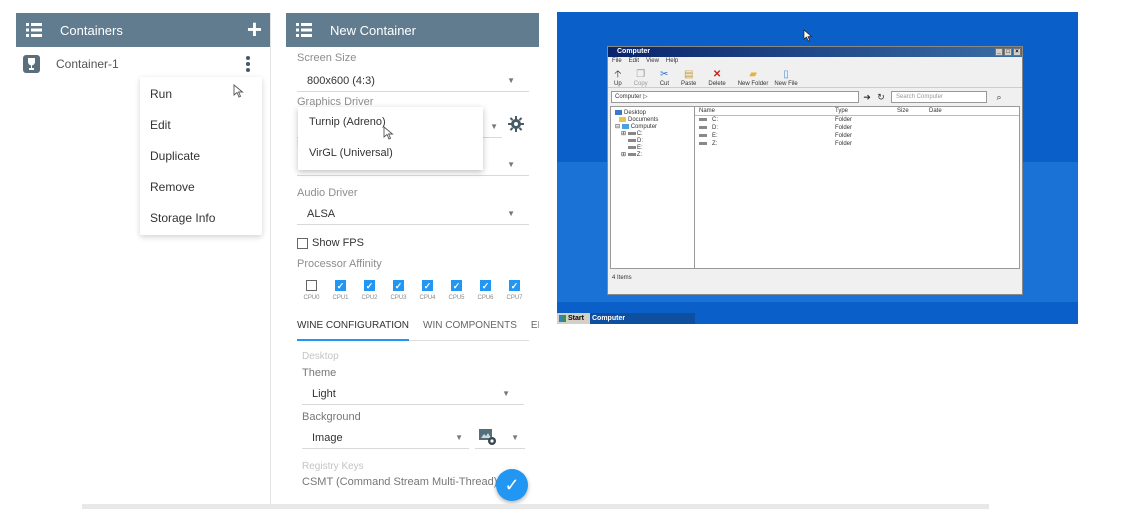  What do you see at coordinates (618, 79) in the screenshot?
I see `up-button: 🡡 Up` at bounding box center [618, 79].